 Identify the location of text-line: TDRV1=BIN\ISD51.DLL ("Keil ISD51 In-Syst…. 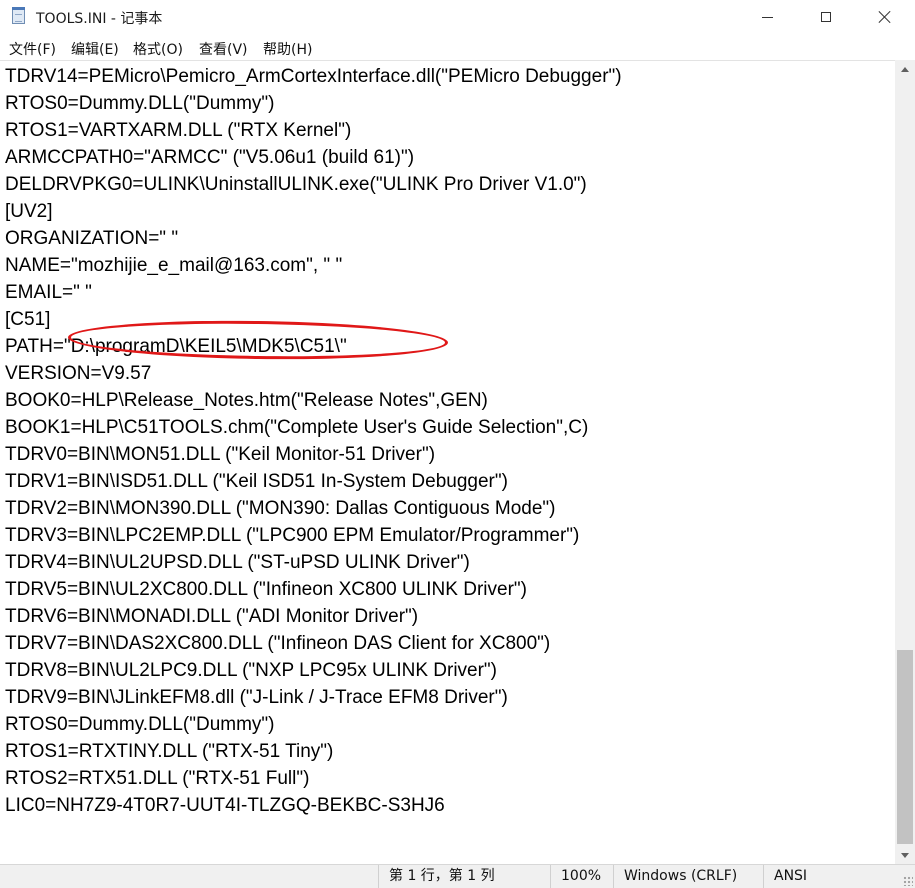
(313, 481).